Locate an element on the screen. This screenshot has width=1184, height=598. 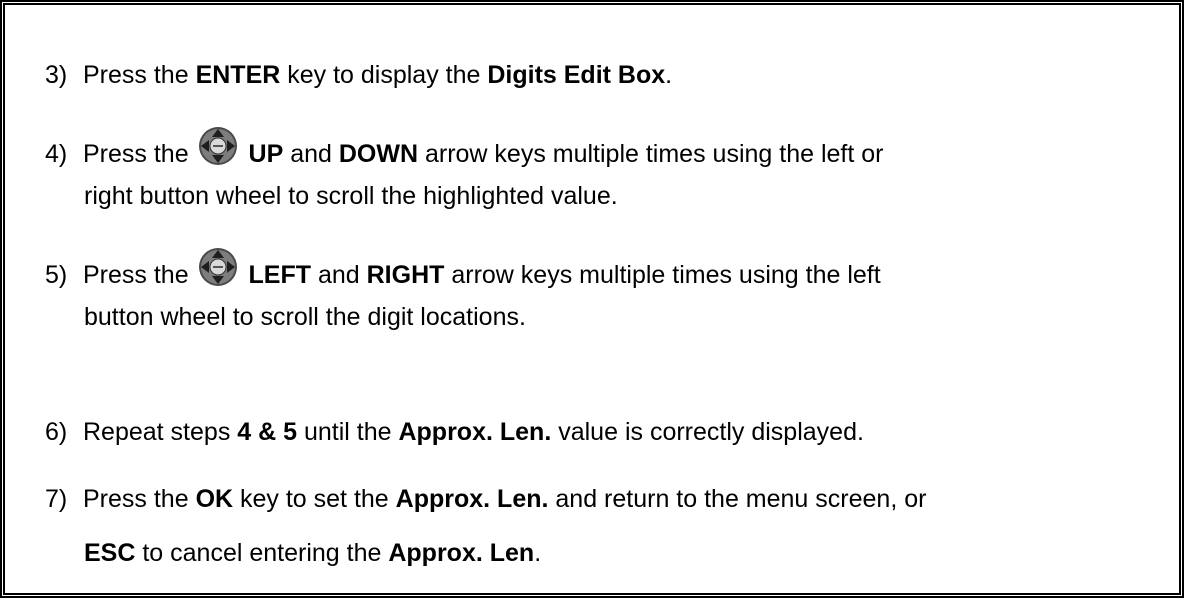
key-name-right: RIGHT is located at coordinates (405, 275).